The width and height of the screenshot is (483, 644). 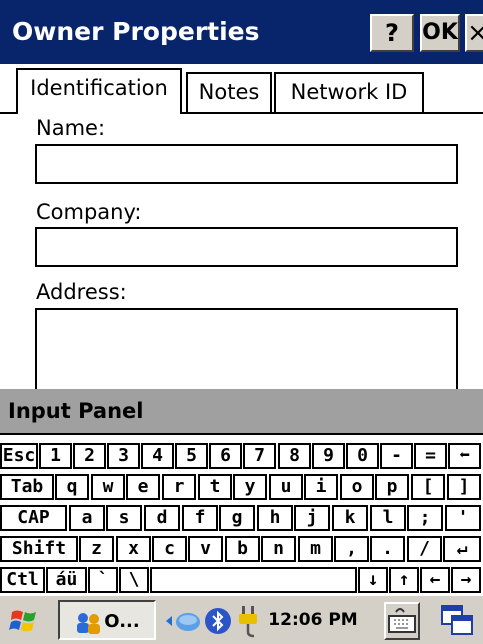 I want to click on tab-network-id: Network ID, so click(x=349, y=92).